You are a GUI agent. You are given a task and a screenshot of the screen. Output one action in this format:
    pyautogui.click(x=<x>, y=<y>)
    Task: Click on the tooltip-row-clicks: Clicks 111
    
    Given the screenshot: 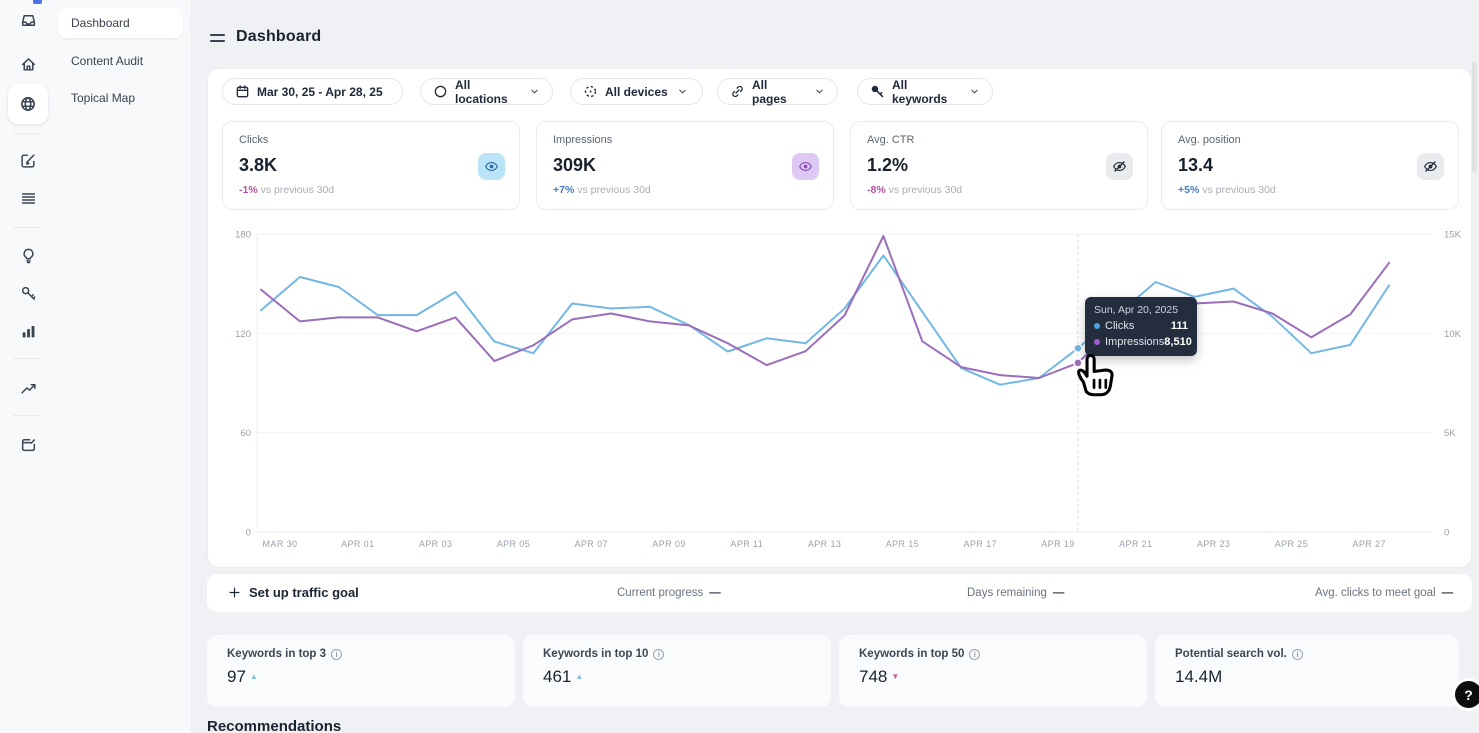 What is the action you would take?
    pyautogui.click(x=1141, y=326)
    